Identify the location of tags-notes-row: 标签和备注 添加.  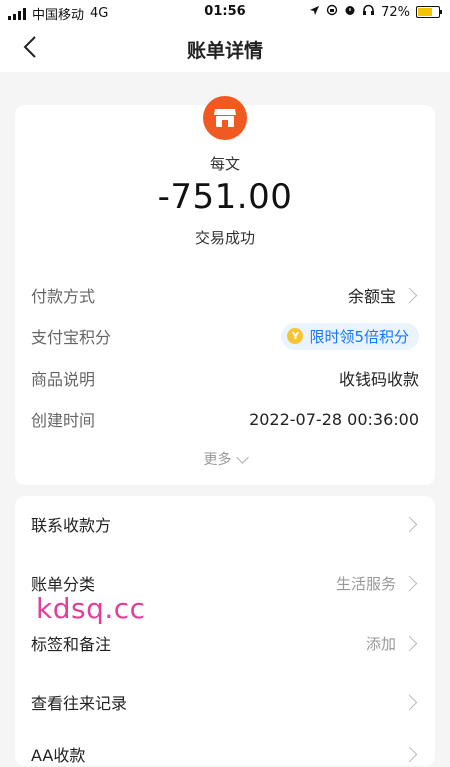
(225, 643).